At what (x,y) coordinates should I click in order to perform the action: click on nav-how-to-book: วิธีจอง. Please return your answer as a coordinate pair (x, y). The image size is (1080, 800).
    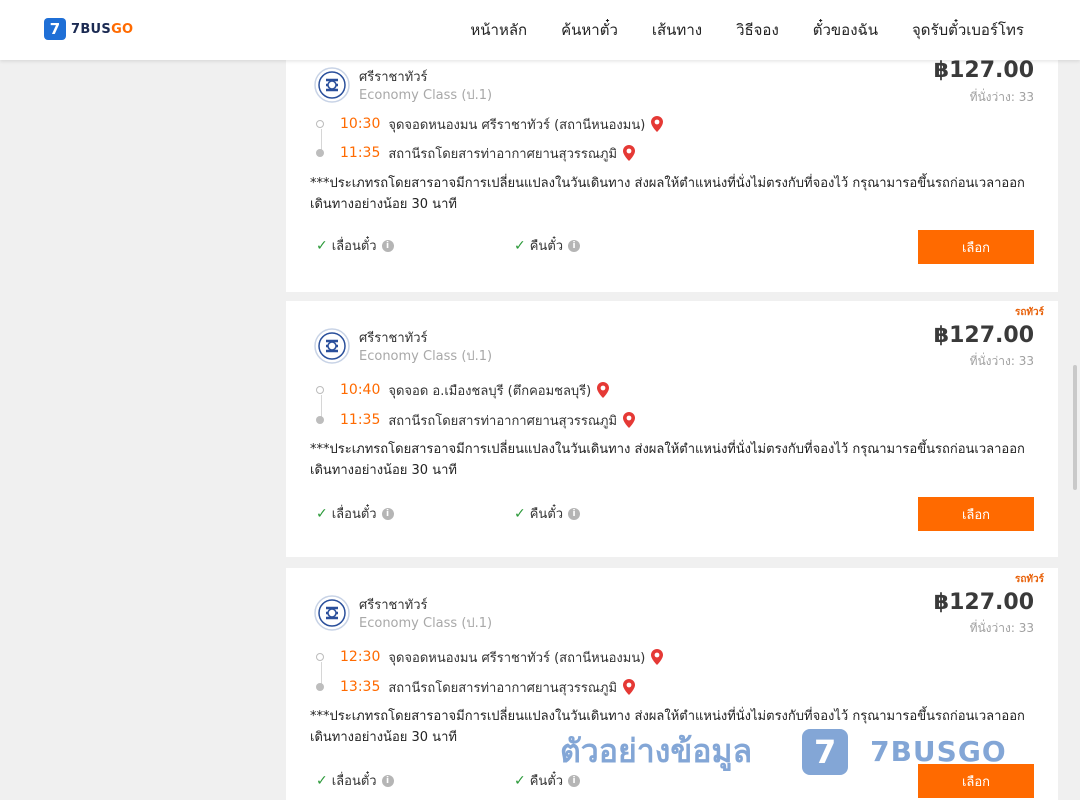
    Looking at the image, I should click on (757, 30).